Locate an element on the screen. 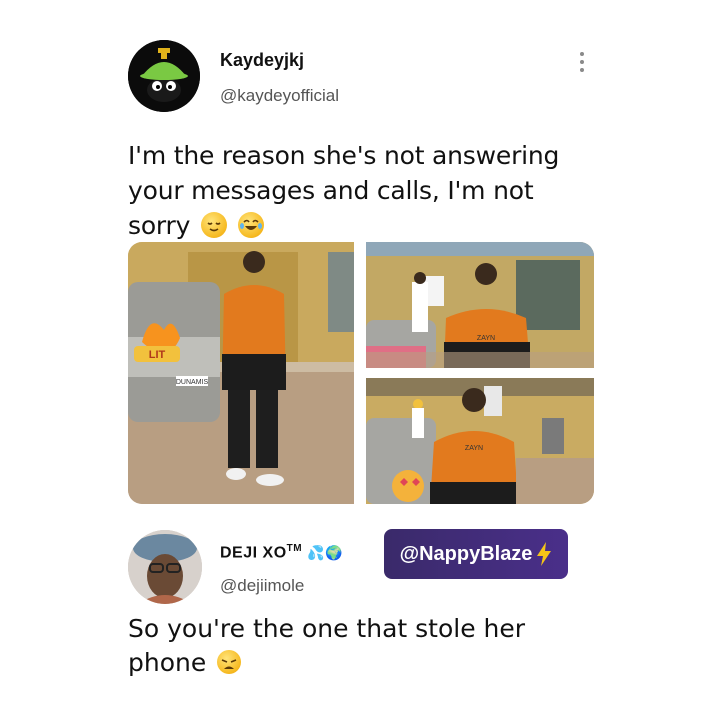  user-handle: @kaydeyofficial is located at coordinates (279, 96).